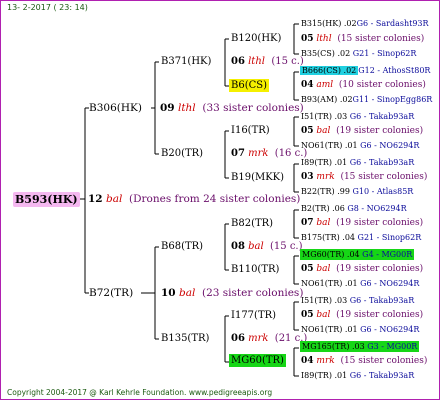  I want to click on gen5-b175: B175(TR) .04 G21 - Sinop62R, so click(361, 238).